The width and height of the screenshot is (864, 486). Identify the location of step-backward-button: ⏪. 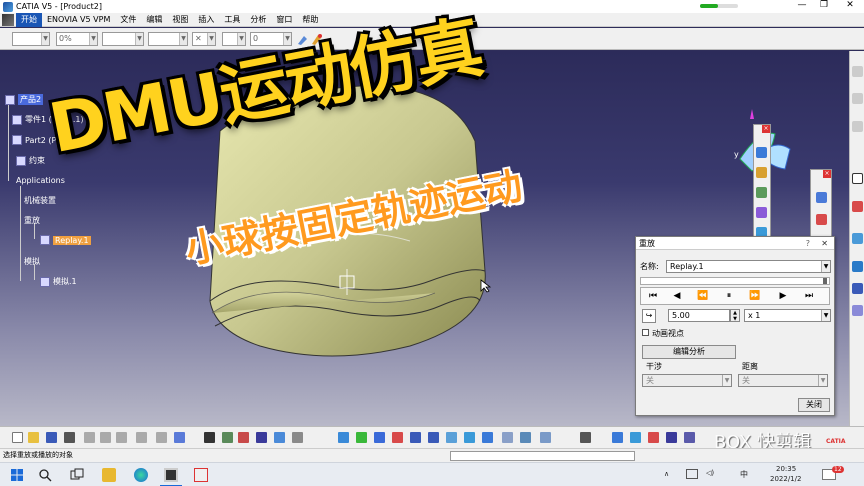
(703, 296).